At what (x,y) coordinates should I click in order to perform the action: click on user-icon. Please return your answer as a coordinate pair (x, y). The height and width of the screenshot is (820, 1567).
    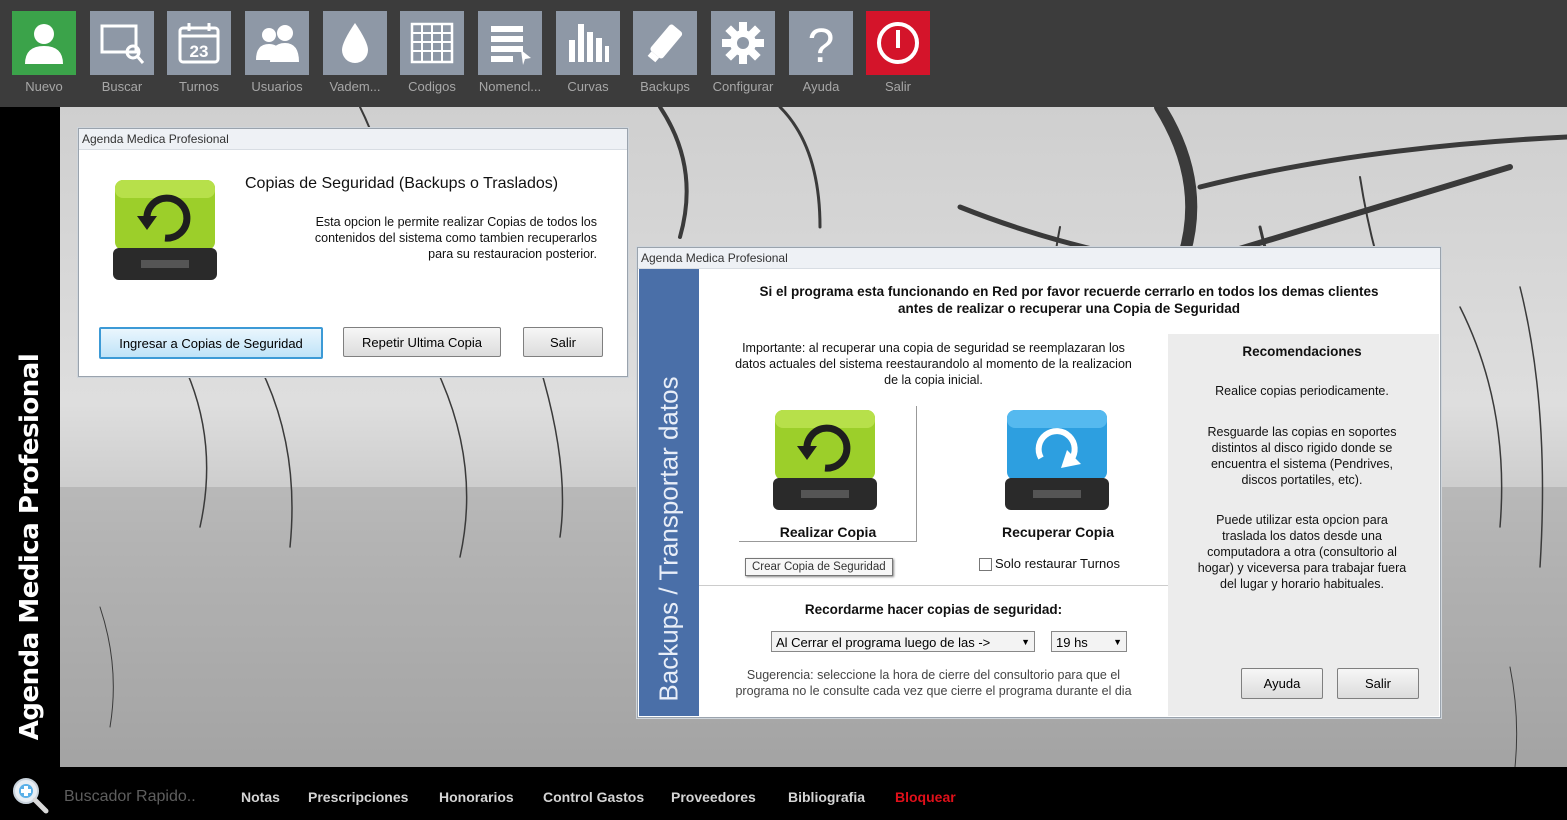
    Looking at the image, I should click on (44, 44).